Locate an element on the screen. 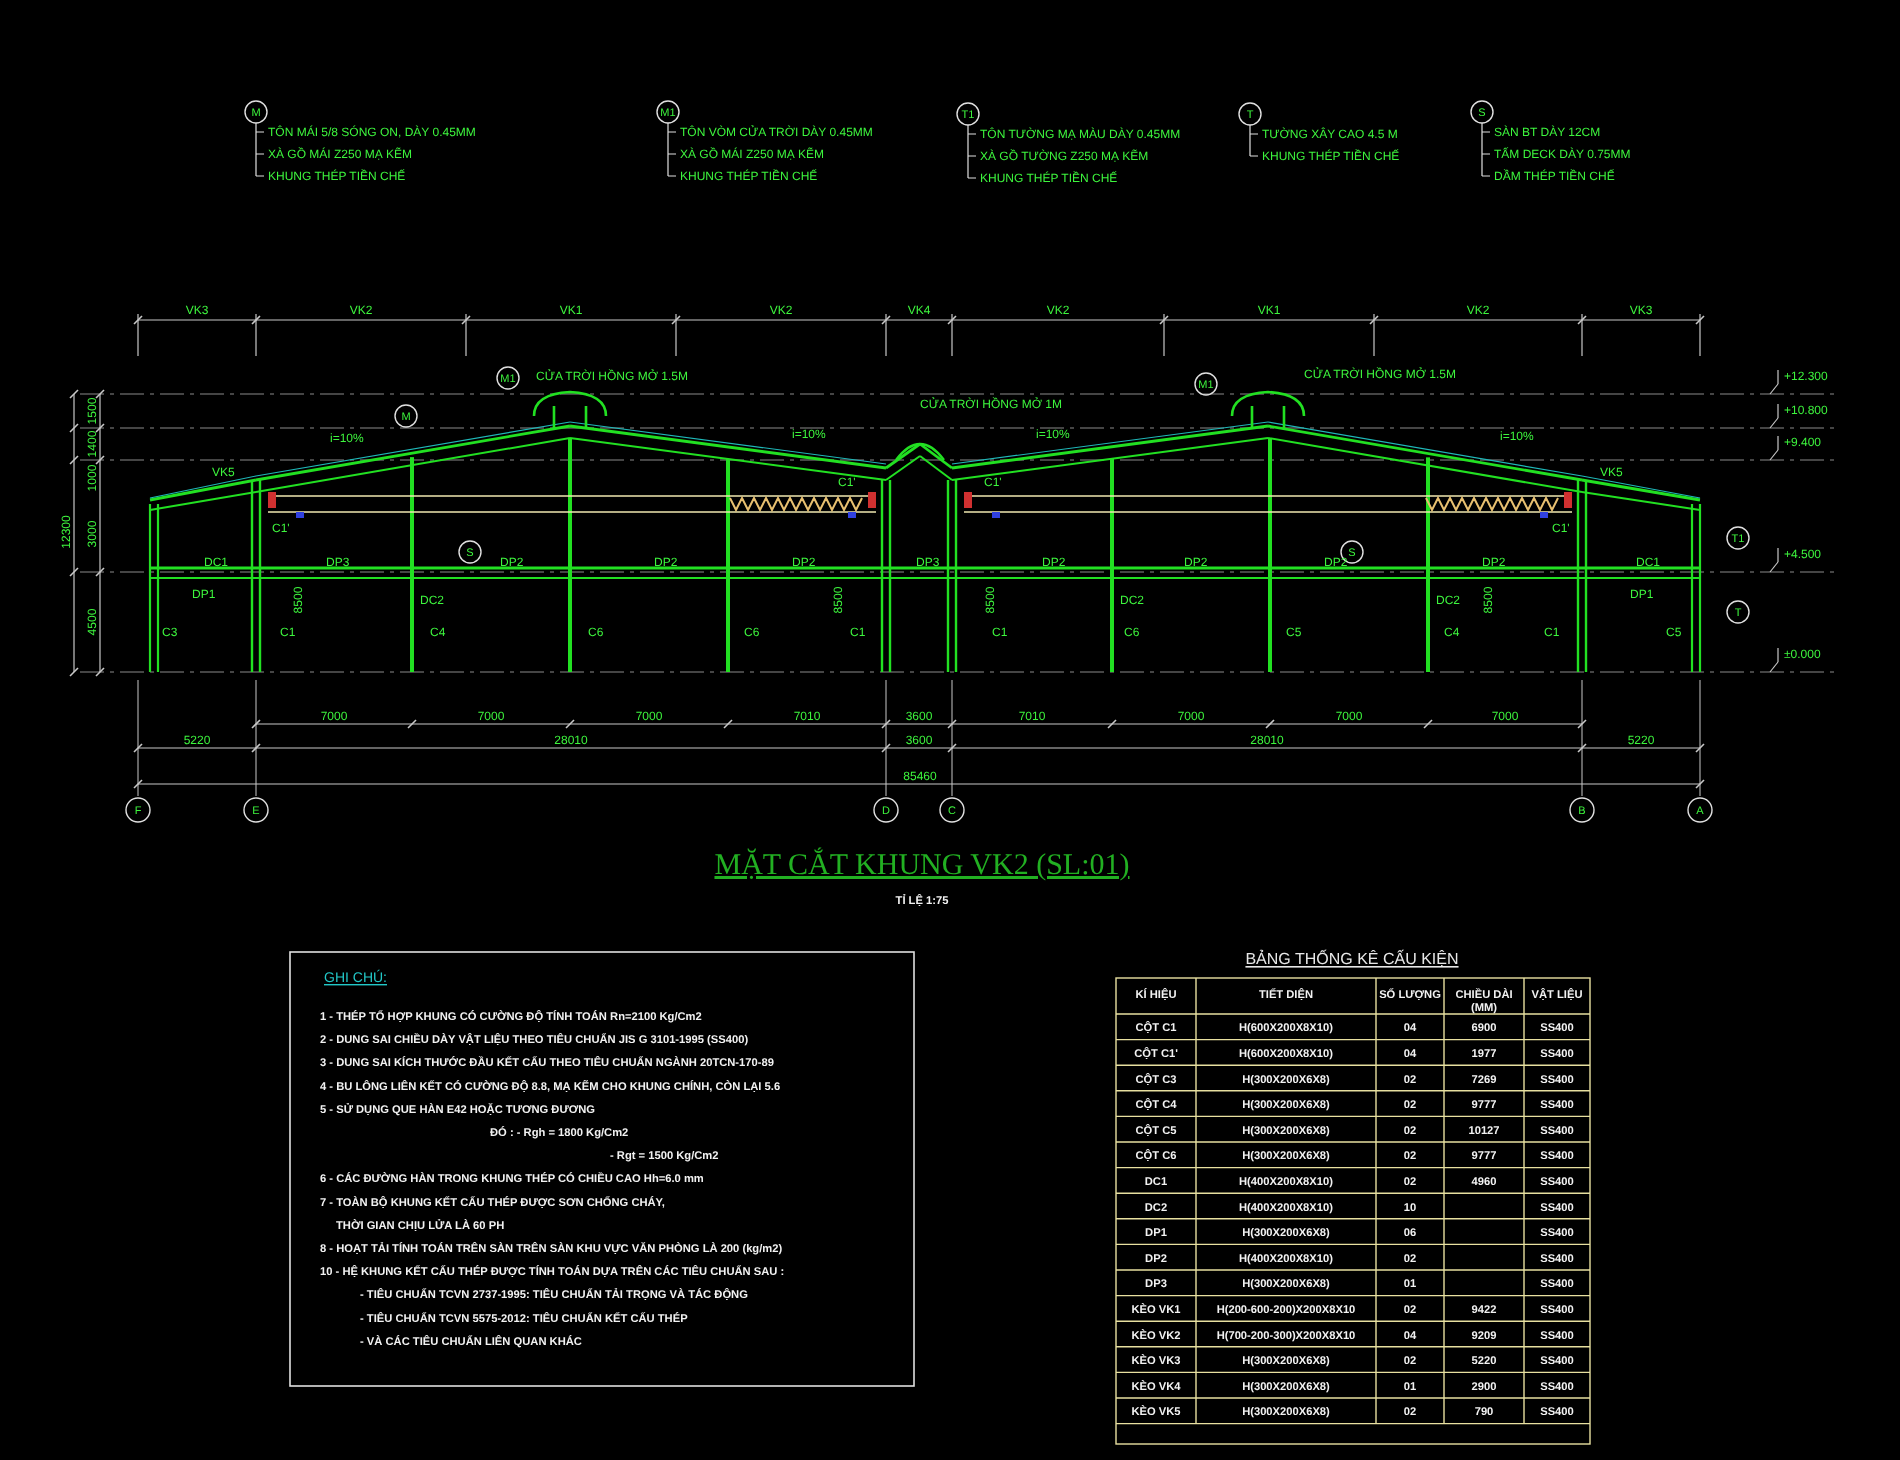 This screenshot has width=1900, height=1460. drawing-title: MẶT CẮT KHUNG VK2 (SL:01) is located at coordinates (922, 866).